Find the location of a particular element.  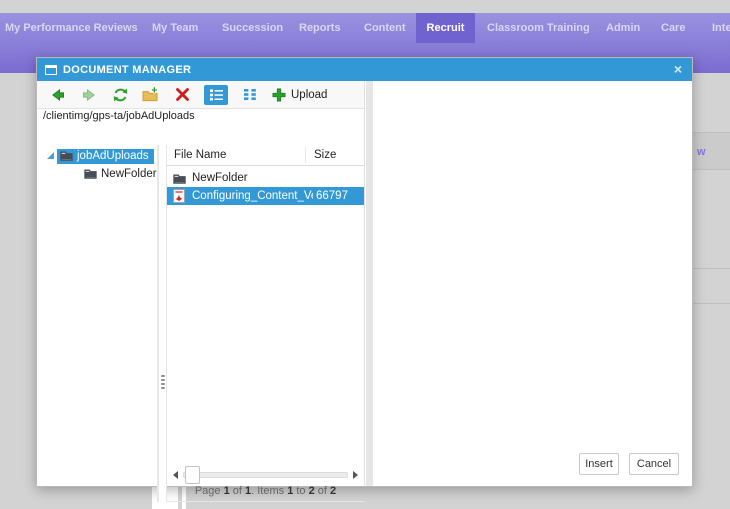

upload-button-label: Upload is located at coordinates (309, 94).